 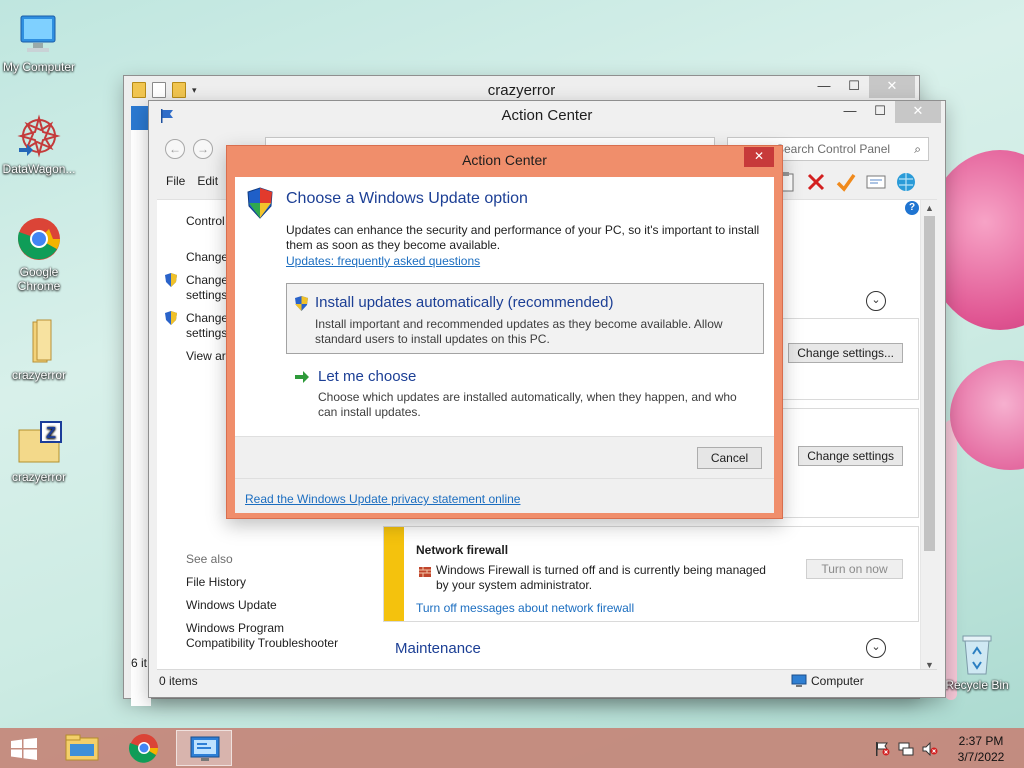 I want to click on scroll-up-icon: ▲, so click(x=929, y=208).